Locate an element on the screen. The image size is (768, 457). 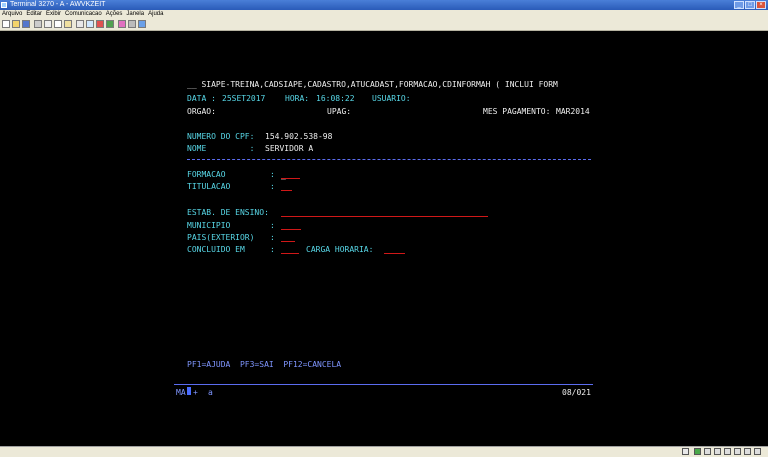
maximize-icon: □ is located at coordinates (750, 5).